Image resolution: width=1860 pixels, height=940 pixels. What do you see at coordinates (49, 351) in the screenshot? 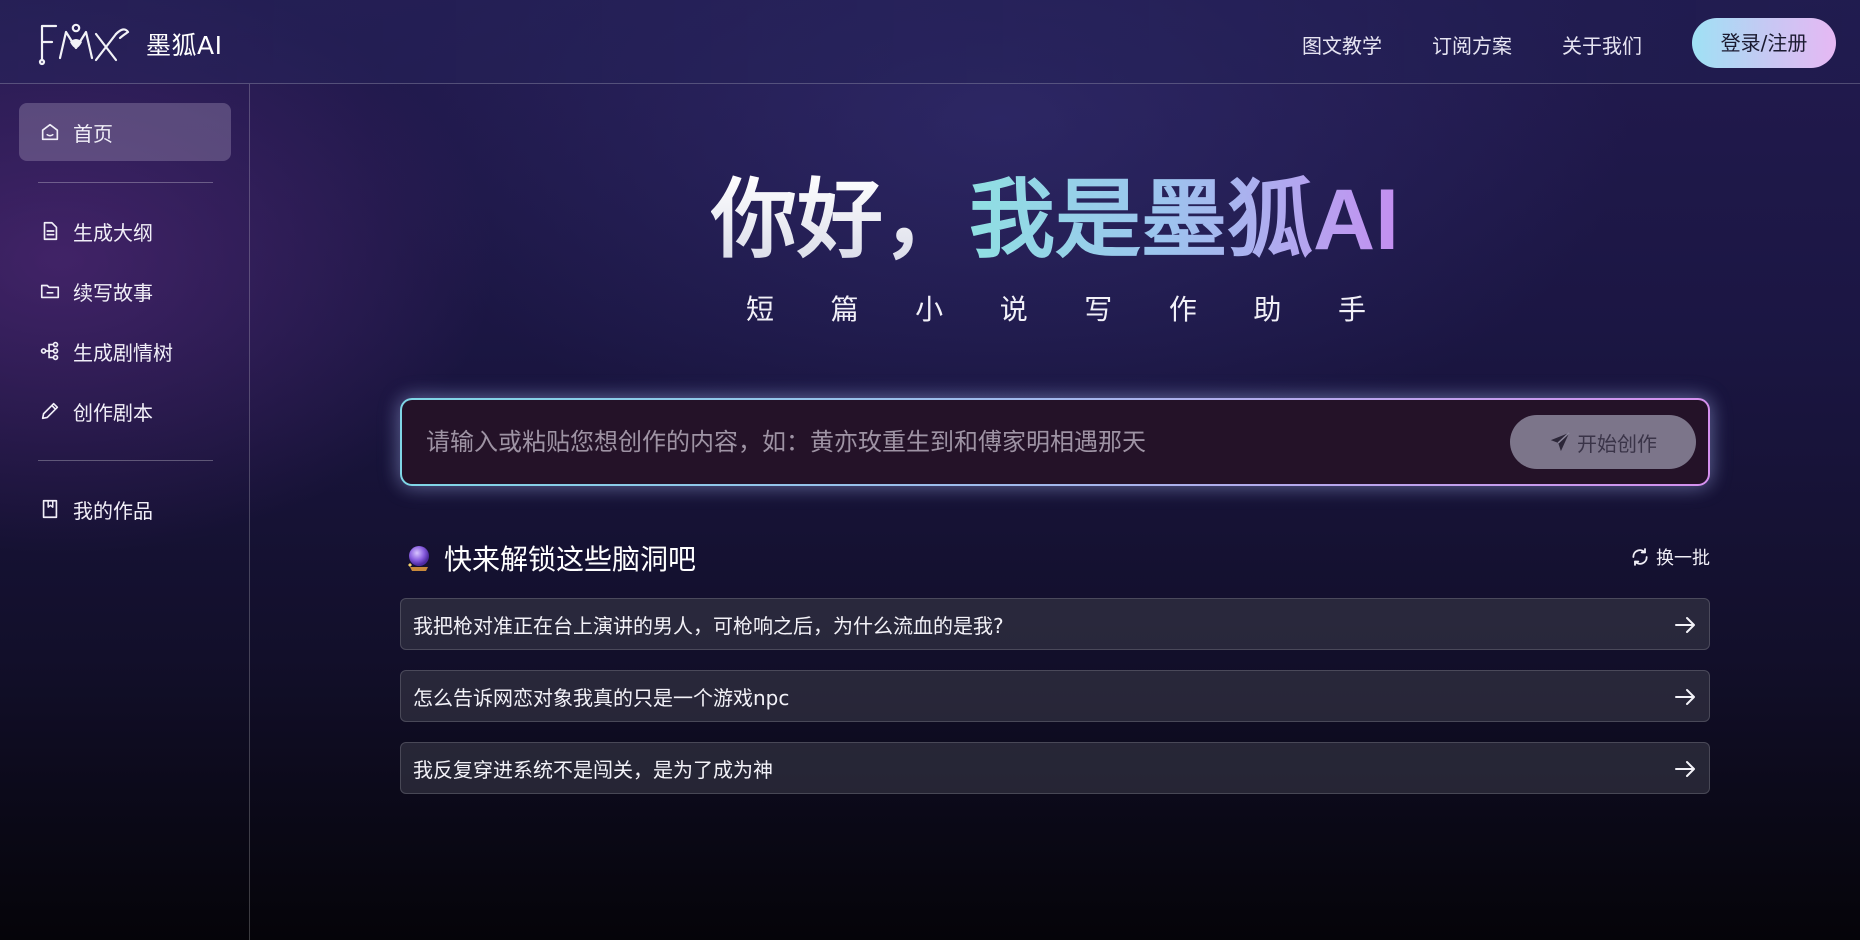
I see `tree-icon` at bounding box center [49, 351].